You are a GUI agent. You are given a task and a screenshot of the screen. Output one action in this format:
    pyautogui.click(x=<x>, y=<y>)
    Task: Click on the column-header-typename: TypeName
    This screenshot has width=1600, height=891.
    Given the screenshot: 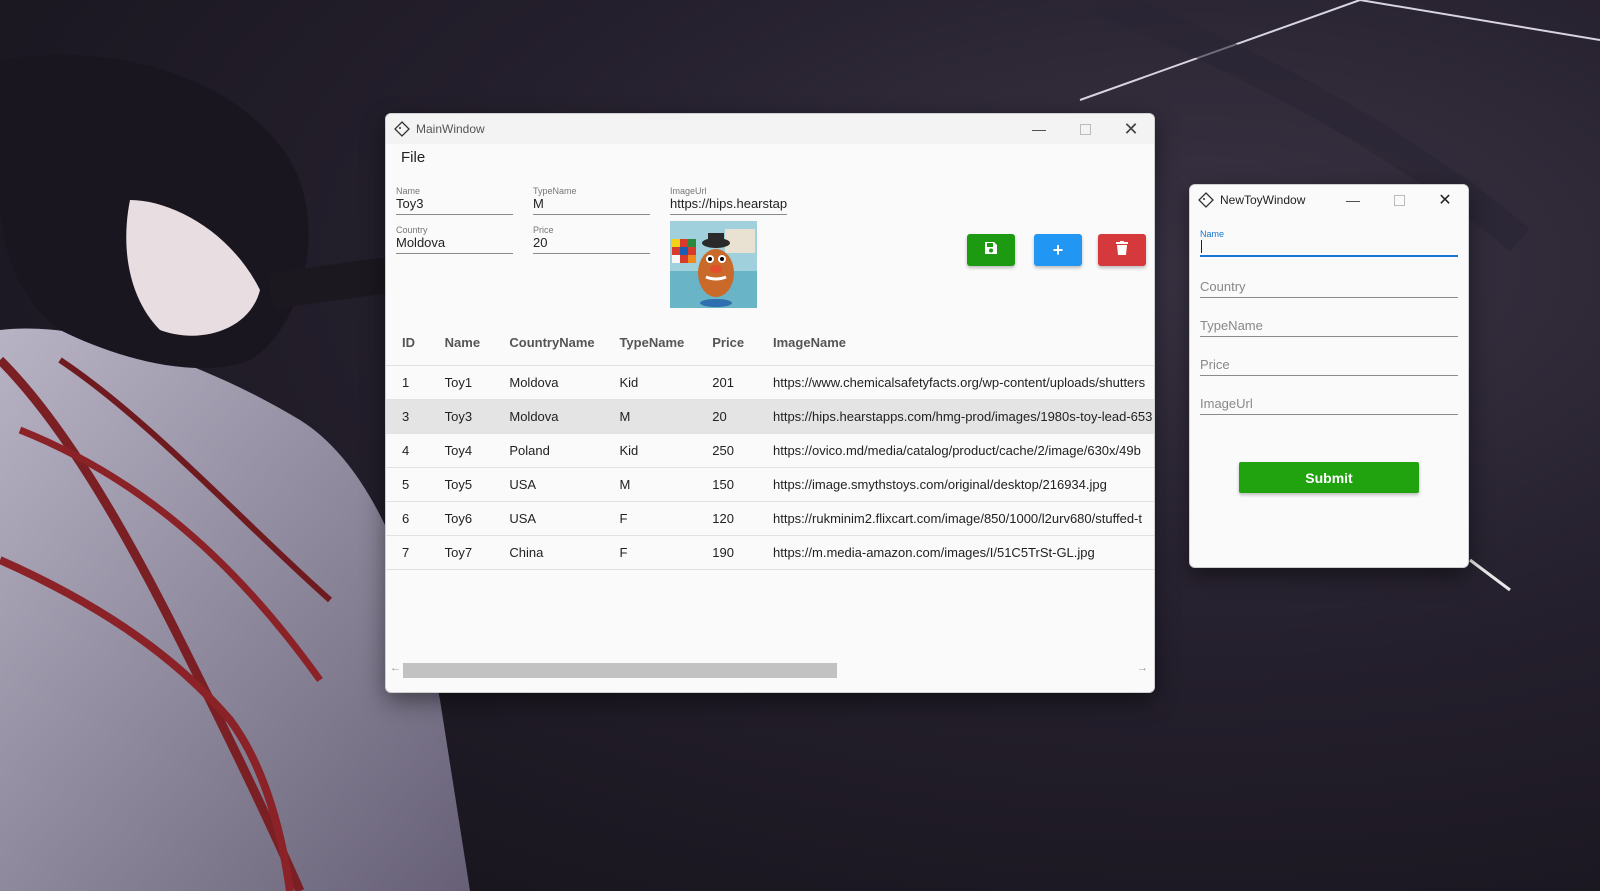 What is the action you would take?
    pyautogui.click(x=664, y=342)
    